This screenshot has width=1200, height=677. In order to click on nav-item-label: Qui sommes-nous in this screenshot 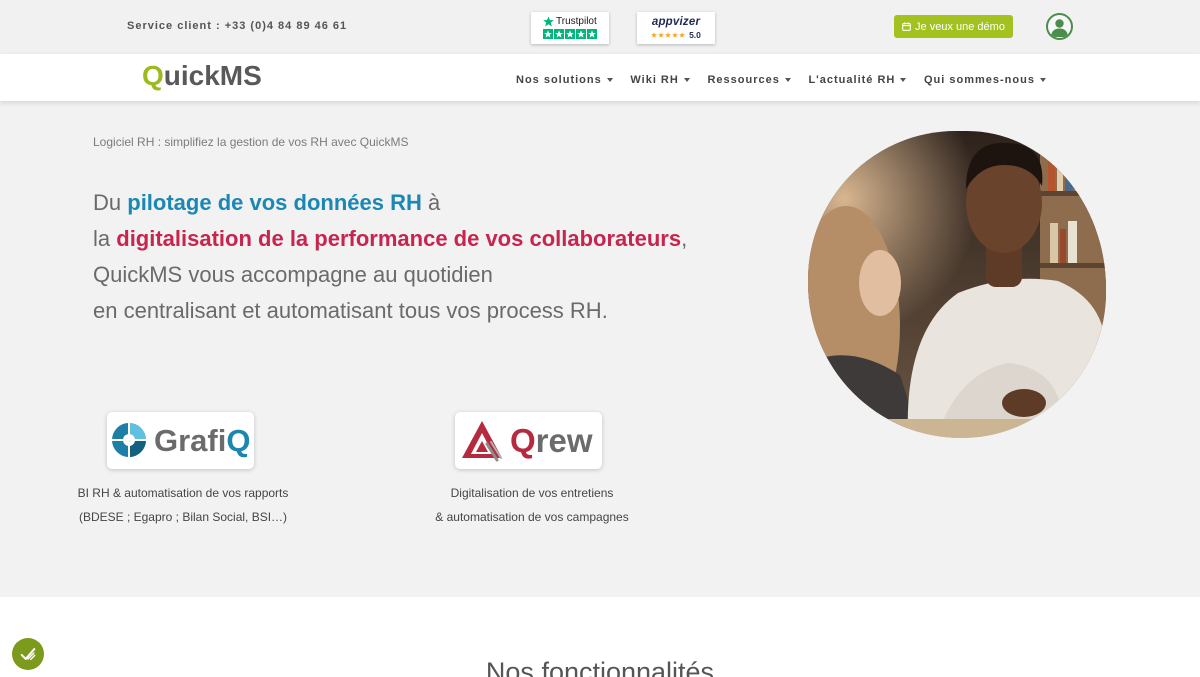, I will do `click(979, 80)`.